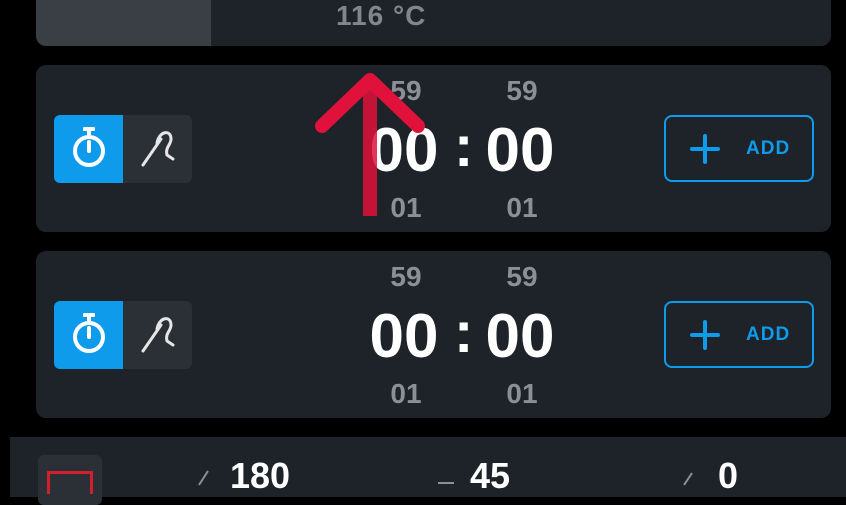 The width and height of the screenshot is (846, 505). What do you see at coordinates (490, 476) in the screenshot?
I see `time-setpoint-value: 45` at bounding box center [490, 476].